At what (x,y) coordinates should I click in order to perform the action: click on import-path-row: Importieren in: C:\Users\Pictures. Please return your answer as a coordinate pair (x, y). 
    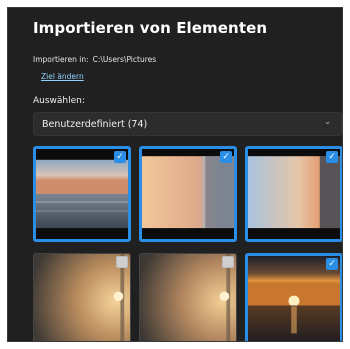
    Looking at the image, I should click on (94, 59).